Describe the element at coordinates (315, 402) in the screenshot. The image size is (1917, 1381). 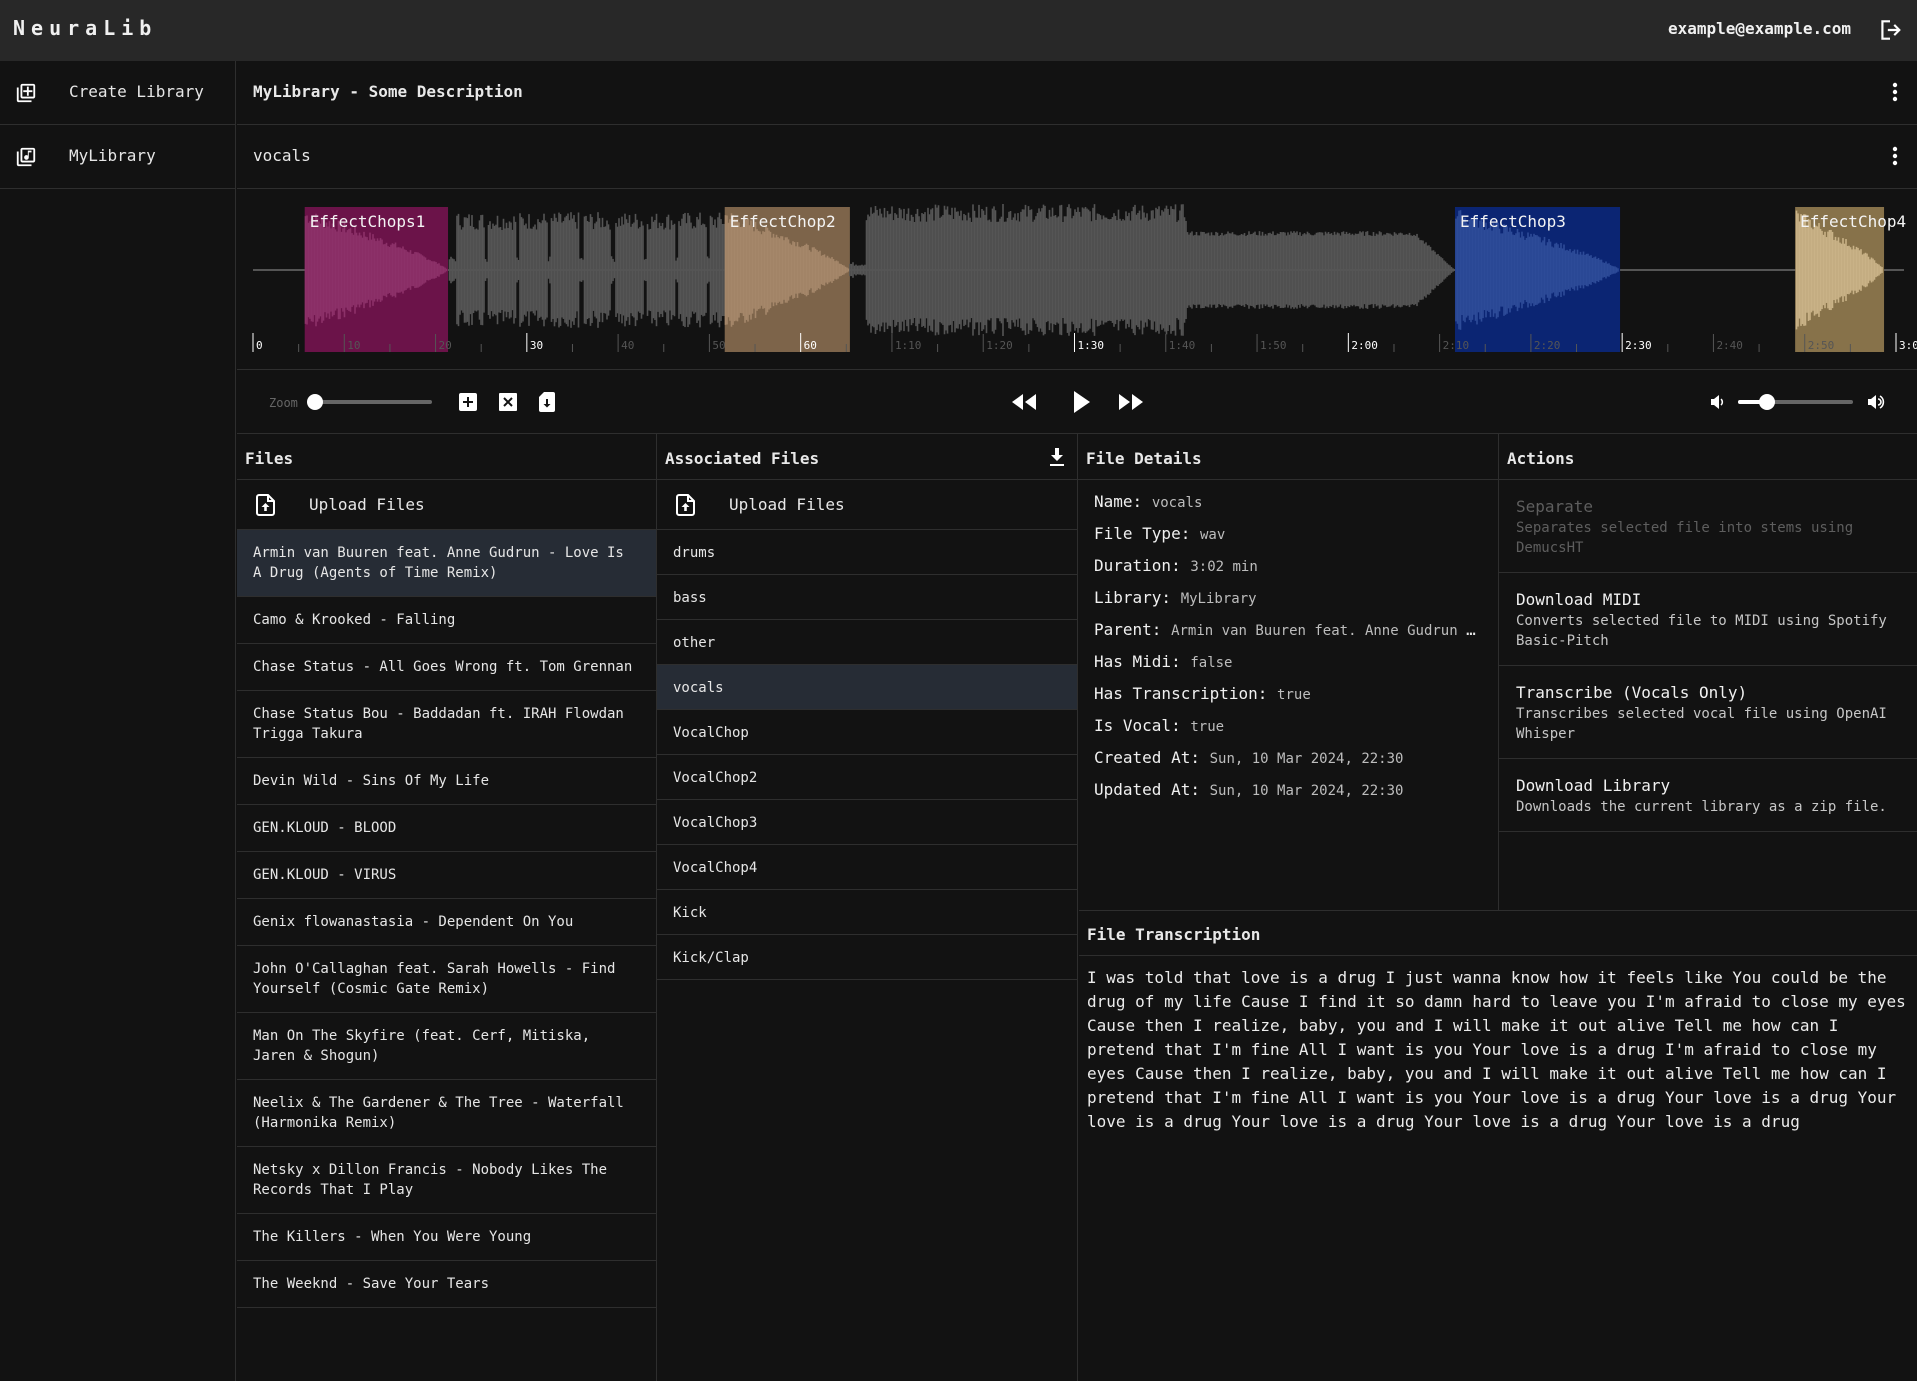
I see `zoom-slider-knob` at that location.